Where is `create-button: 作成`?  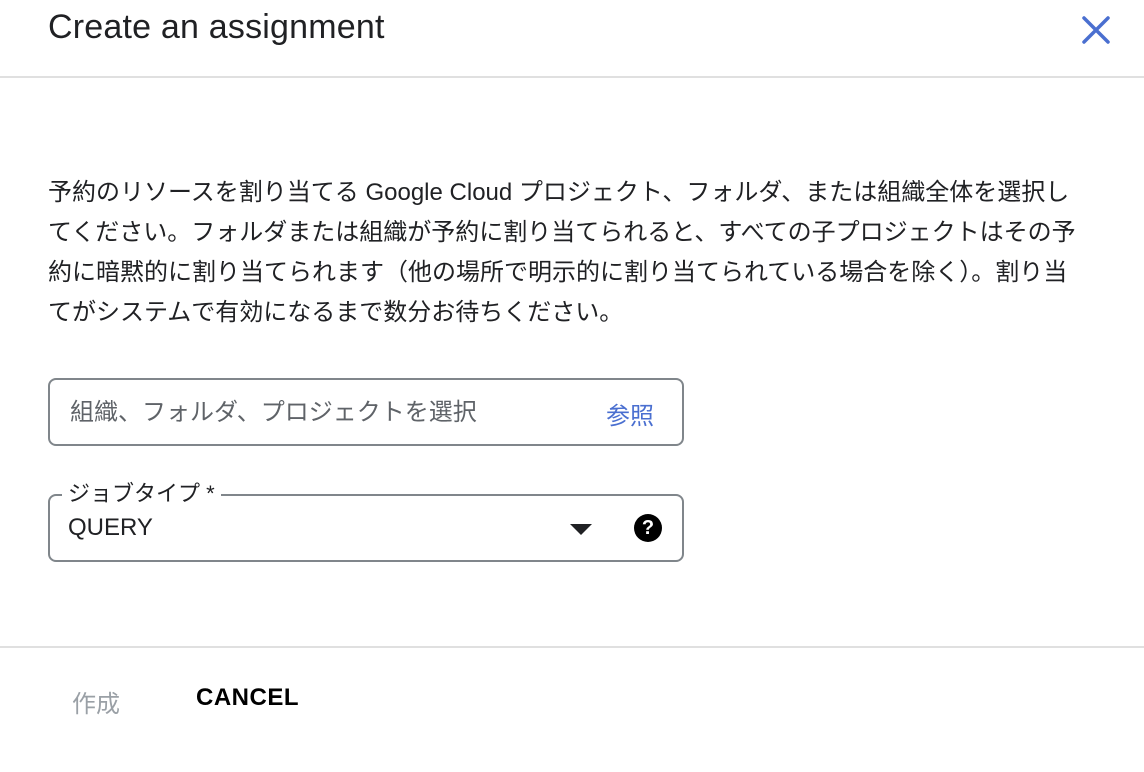
create-button: 作成 is located at coordinates (96, 701).